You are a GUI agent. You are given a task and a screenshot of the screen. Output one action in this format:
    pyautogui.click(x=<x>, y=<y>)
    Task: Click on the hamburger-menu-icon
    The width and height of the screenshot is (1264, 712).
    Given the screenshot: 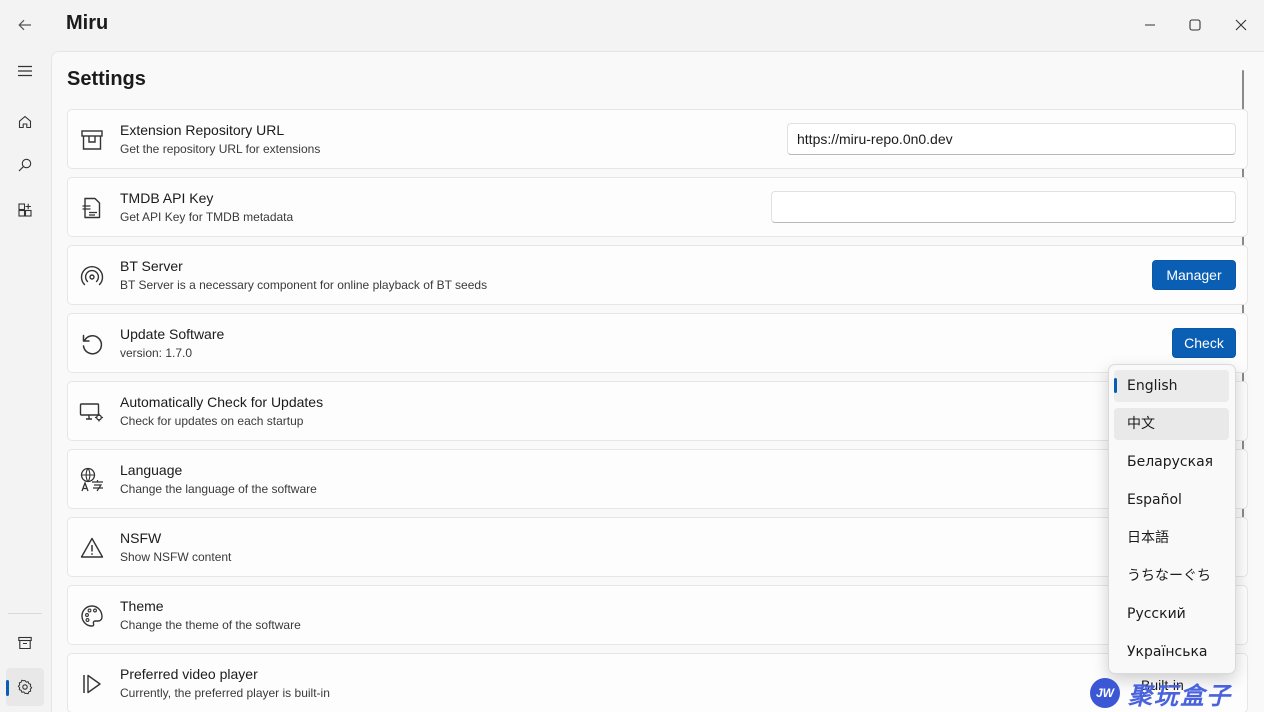 What is the action you would take?
    pyautogui.click(x=25, y=71)
    